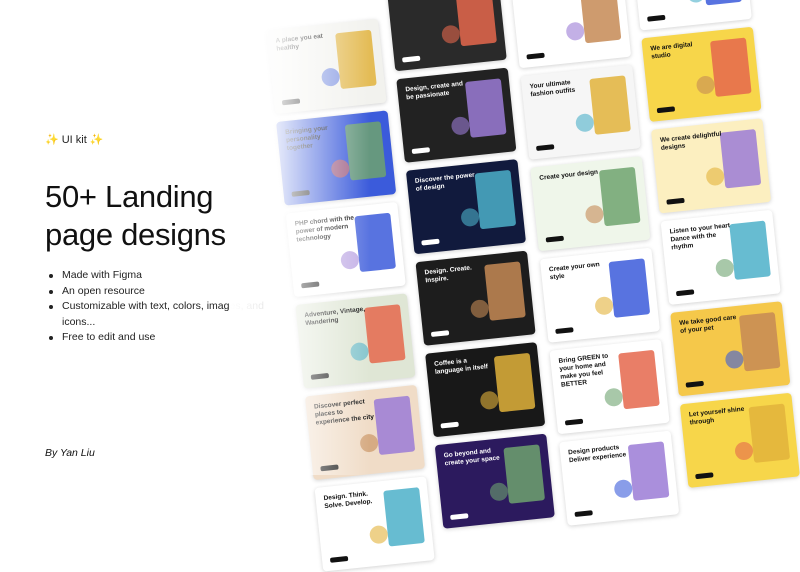 This screenshot has width=800, height=572. Describe the element at coordinates (335, 316) in the screenshot. I see `thumbnail-headline: Adventure, Vintage, Wandering` at that location.